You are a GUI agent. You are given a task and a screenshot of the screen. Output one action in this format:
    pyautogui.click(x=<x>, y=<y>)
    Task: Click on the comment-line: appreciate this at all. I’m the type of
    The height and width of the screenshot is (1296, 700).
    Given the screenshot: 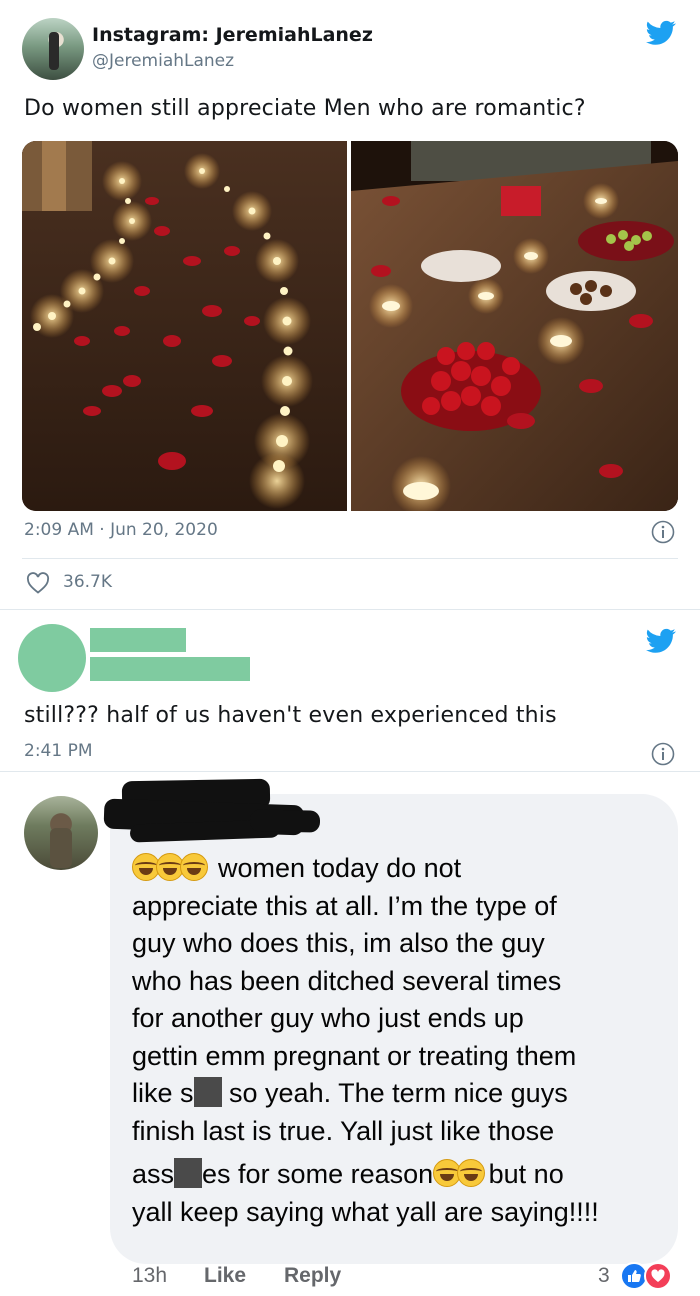 What is the action you would take?
    pyautogui.click(x=344, y=905)
    